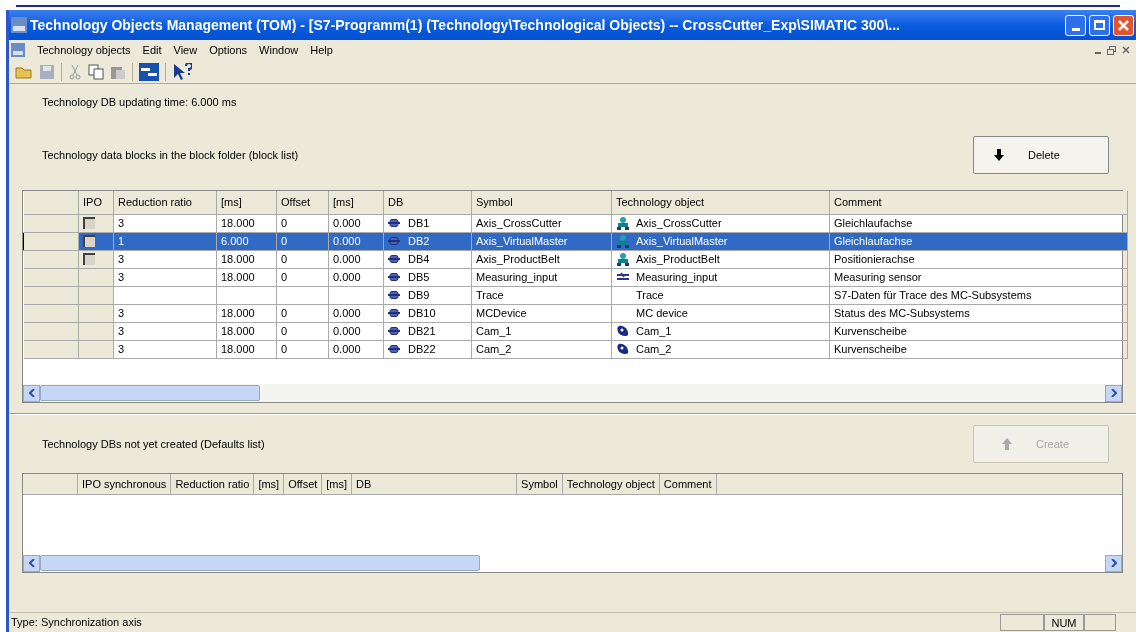  Describe the element at coordinates (152, 50) in the screenshot. I see `menu-item: Edit` at that location.